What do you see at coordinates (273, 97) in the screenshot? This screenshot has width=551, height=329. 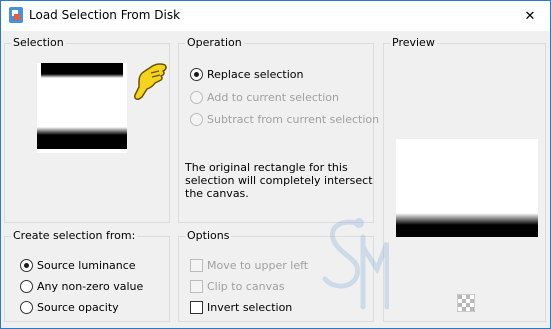 I see `radio-label: Add to current selection` at bounding box center [273, 97].